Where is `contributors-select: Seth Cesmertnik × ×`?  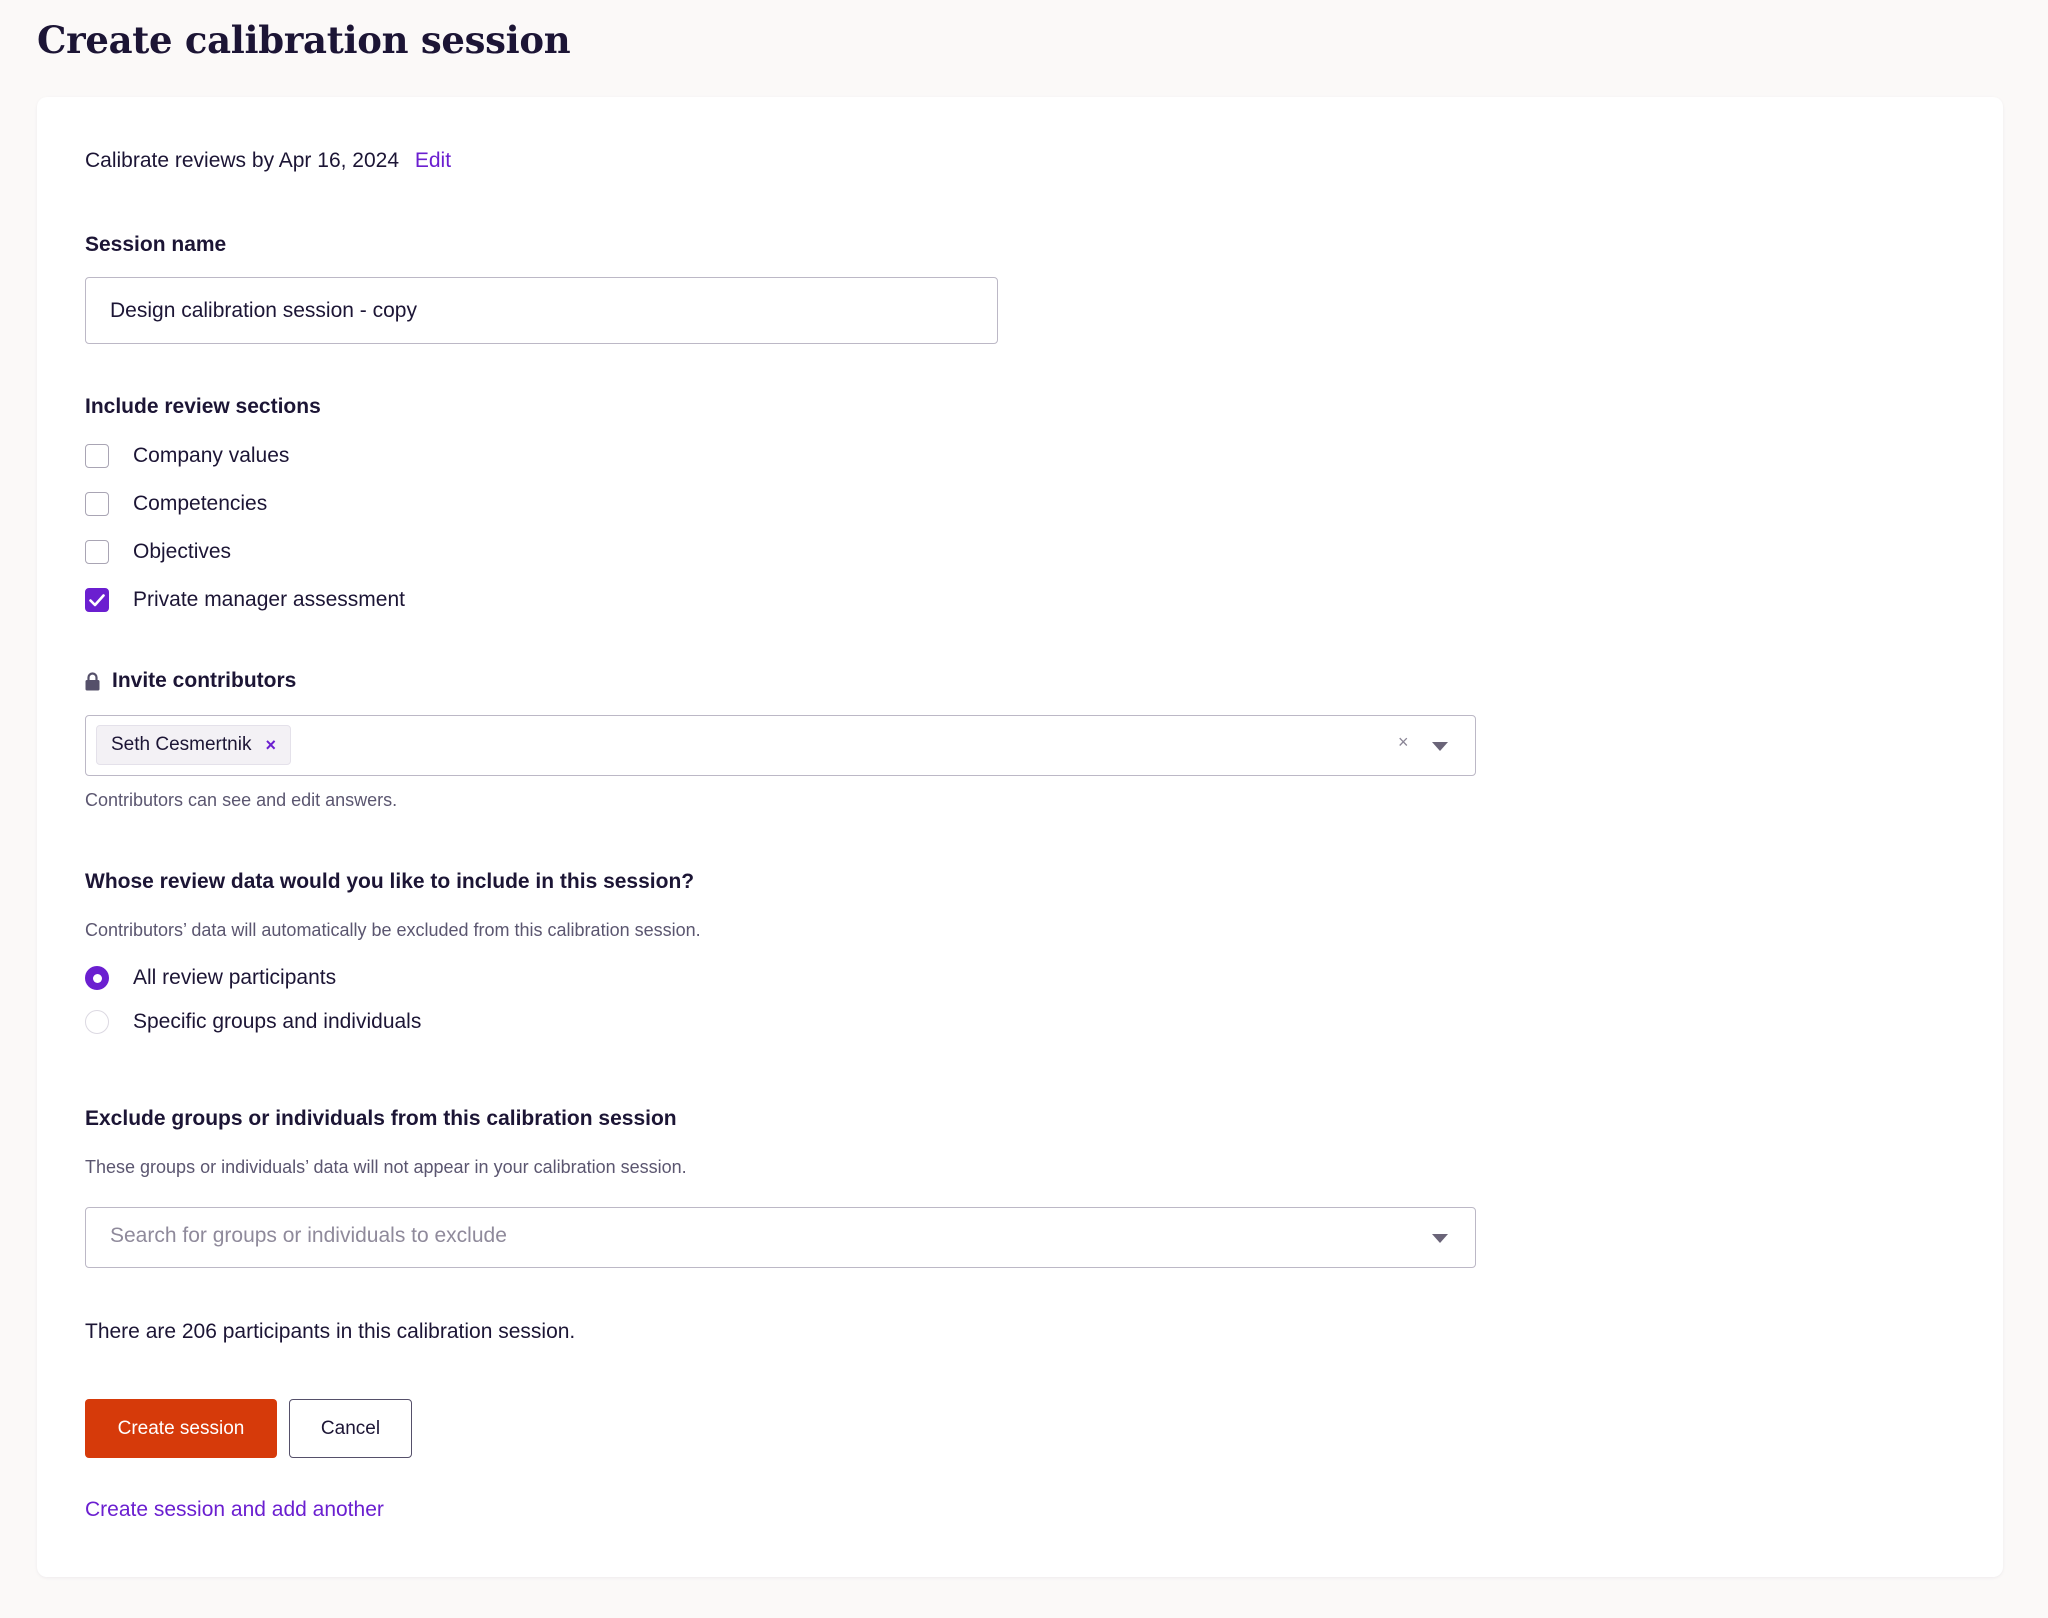 contributors-select: Seth Cesmertnik × × is located at coordinates (780, 745).